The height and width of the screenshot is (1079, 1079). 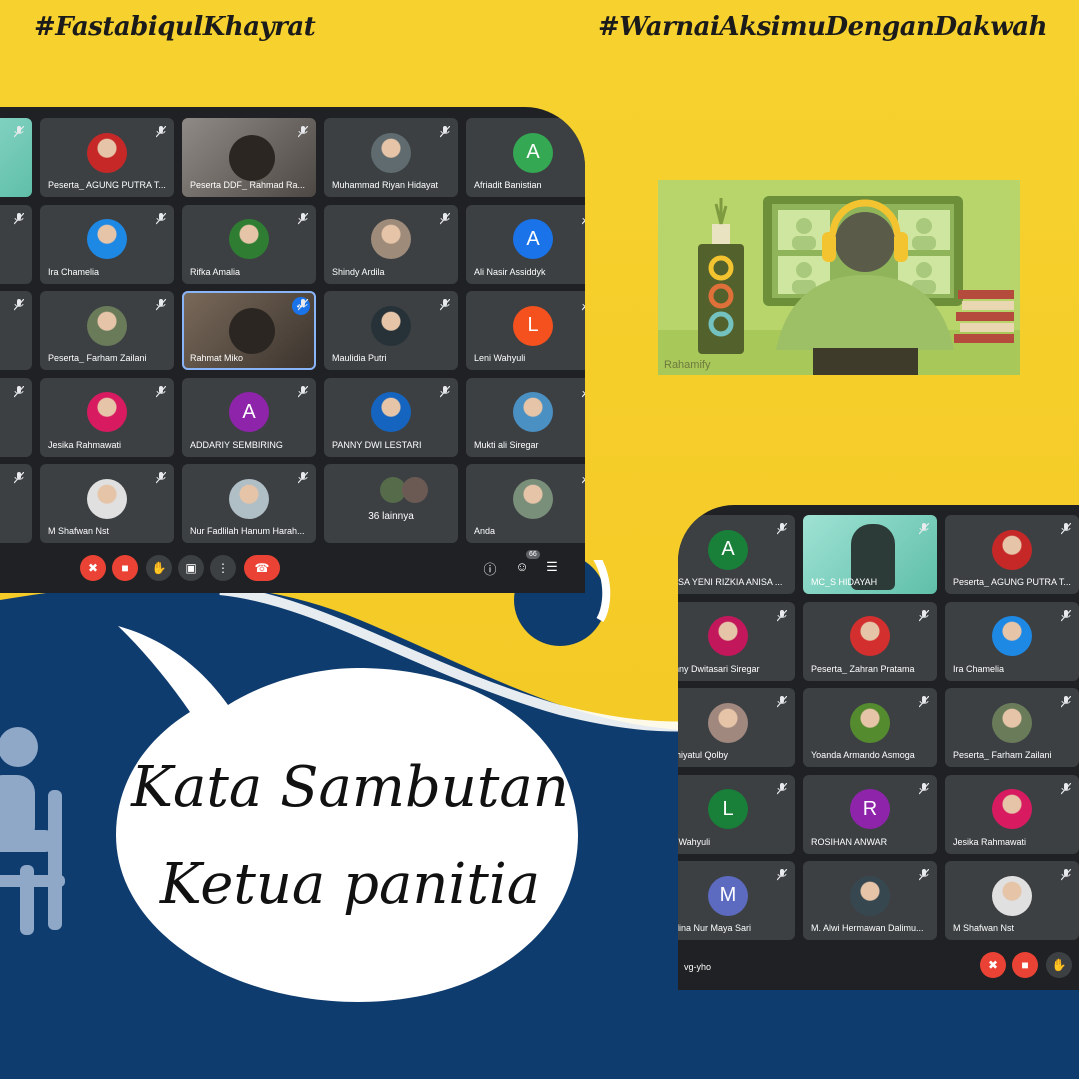 What do you see at coordinates (552, 569) in the screenshot?
I see `chat-button: ☰` at bounding box center [552, 569].